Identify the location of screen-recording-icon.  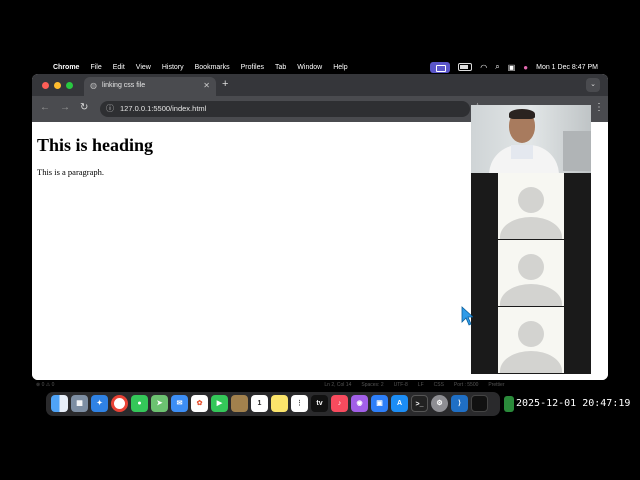
(440, 67).